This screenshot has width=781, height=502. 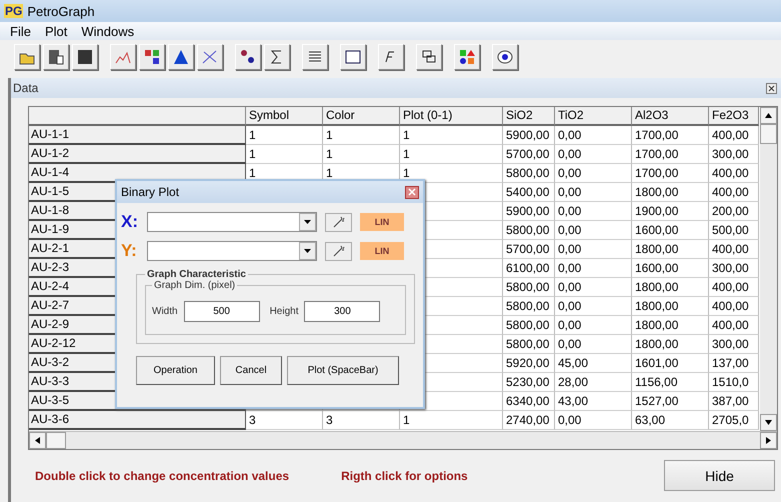 I want to click on table-cell: 1601,00, so click(x=670, y=363).